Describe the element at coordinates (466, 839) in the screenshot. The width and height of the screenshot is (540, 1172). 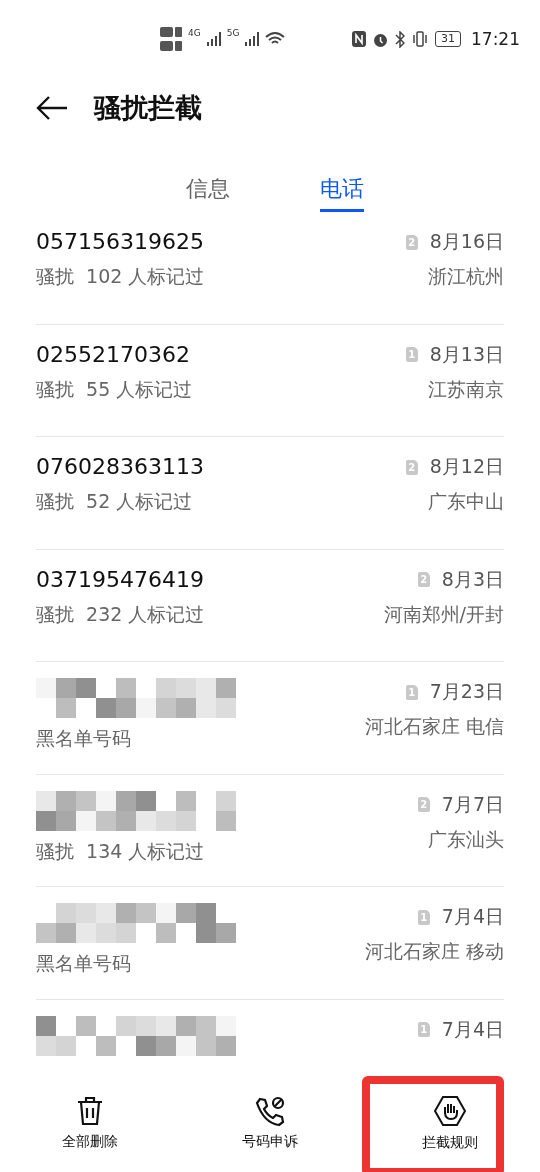
I see `call-location: 广东汕头` at that location.